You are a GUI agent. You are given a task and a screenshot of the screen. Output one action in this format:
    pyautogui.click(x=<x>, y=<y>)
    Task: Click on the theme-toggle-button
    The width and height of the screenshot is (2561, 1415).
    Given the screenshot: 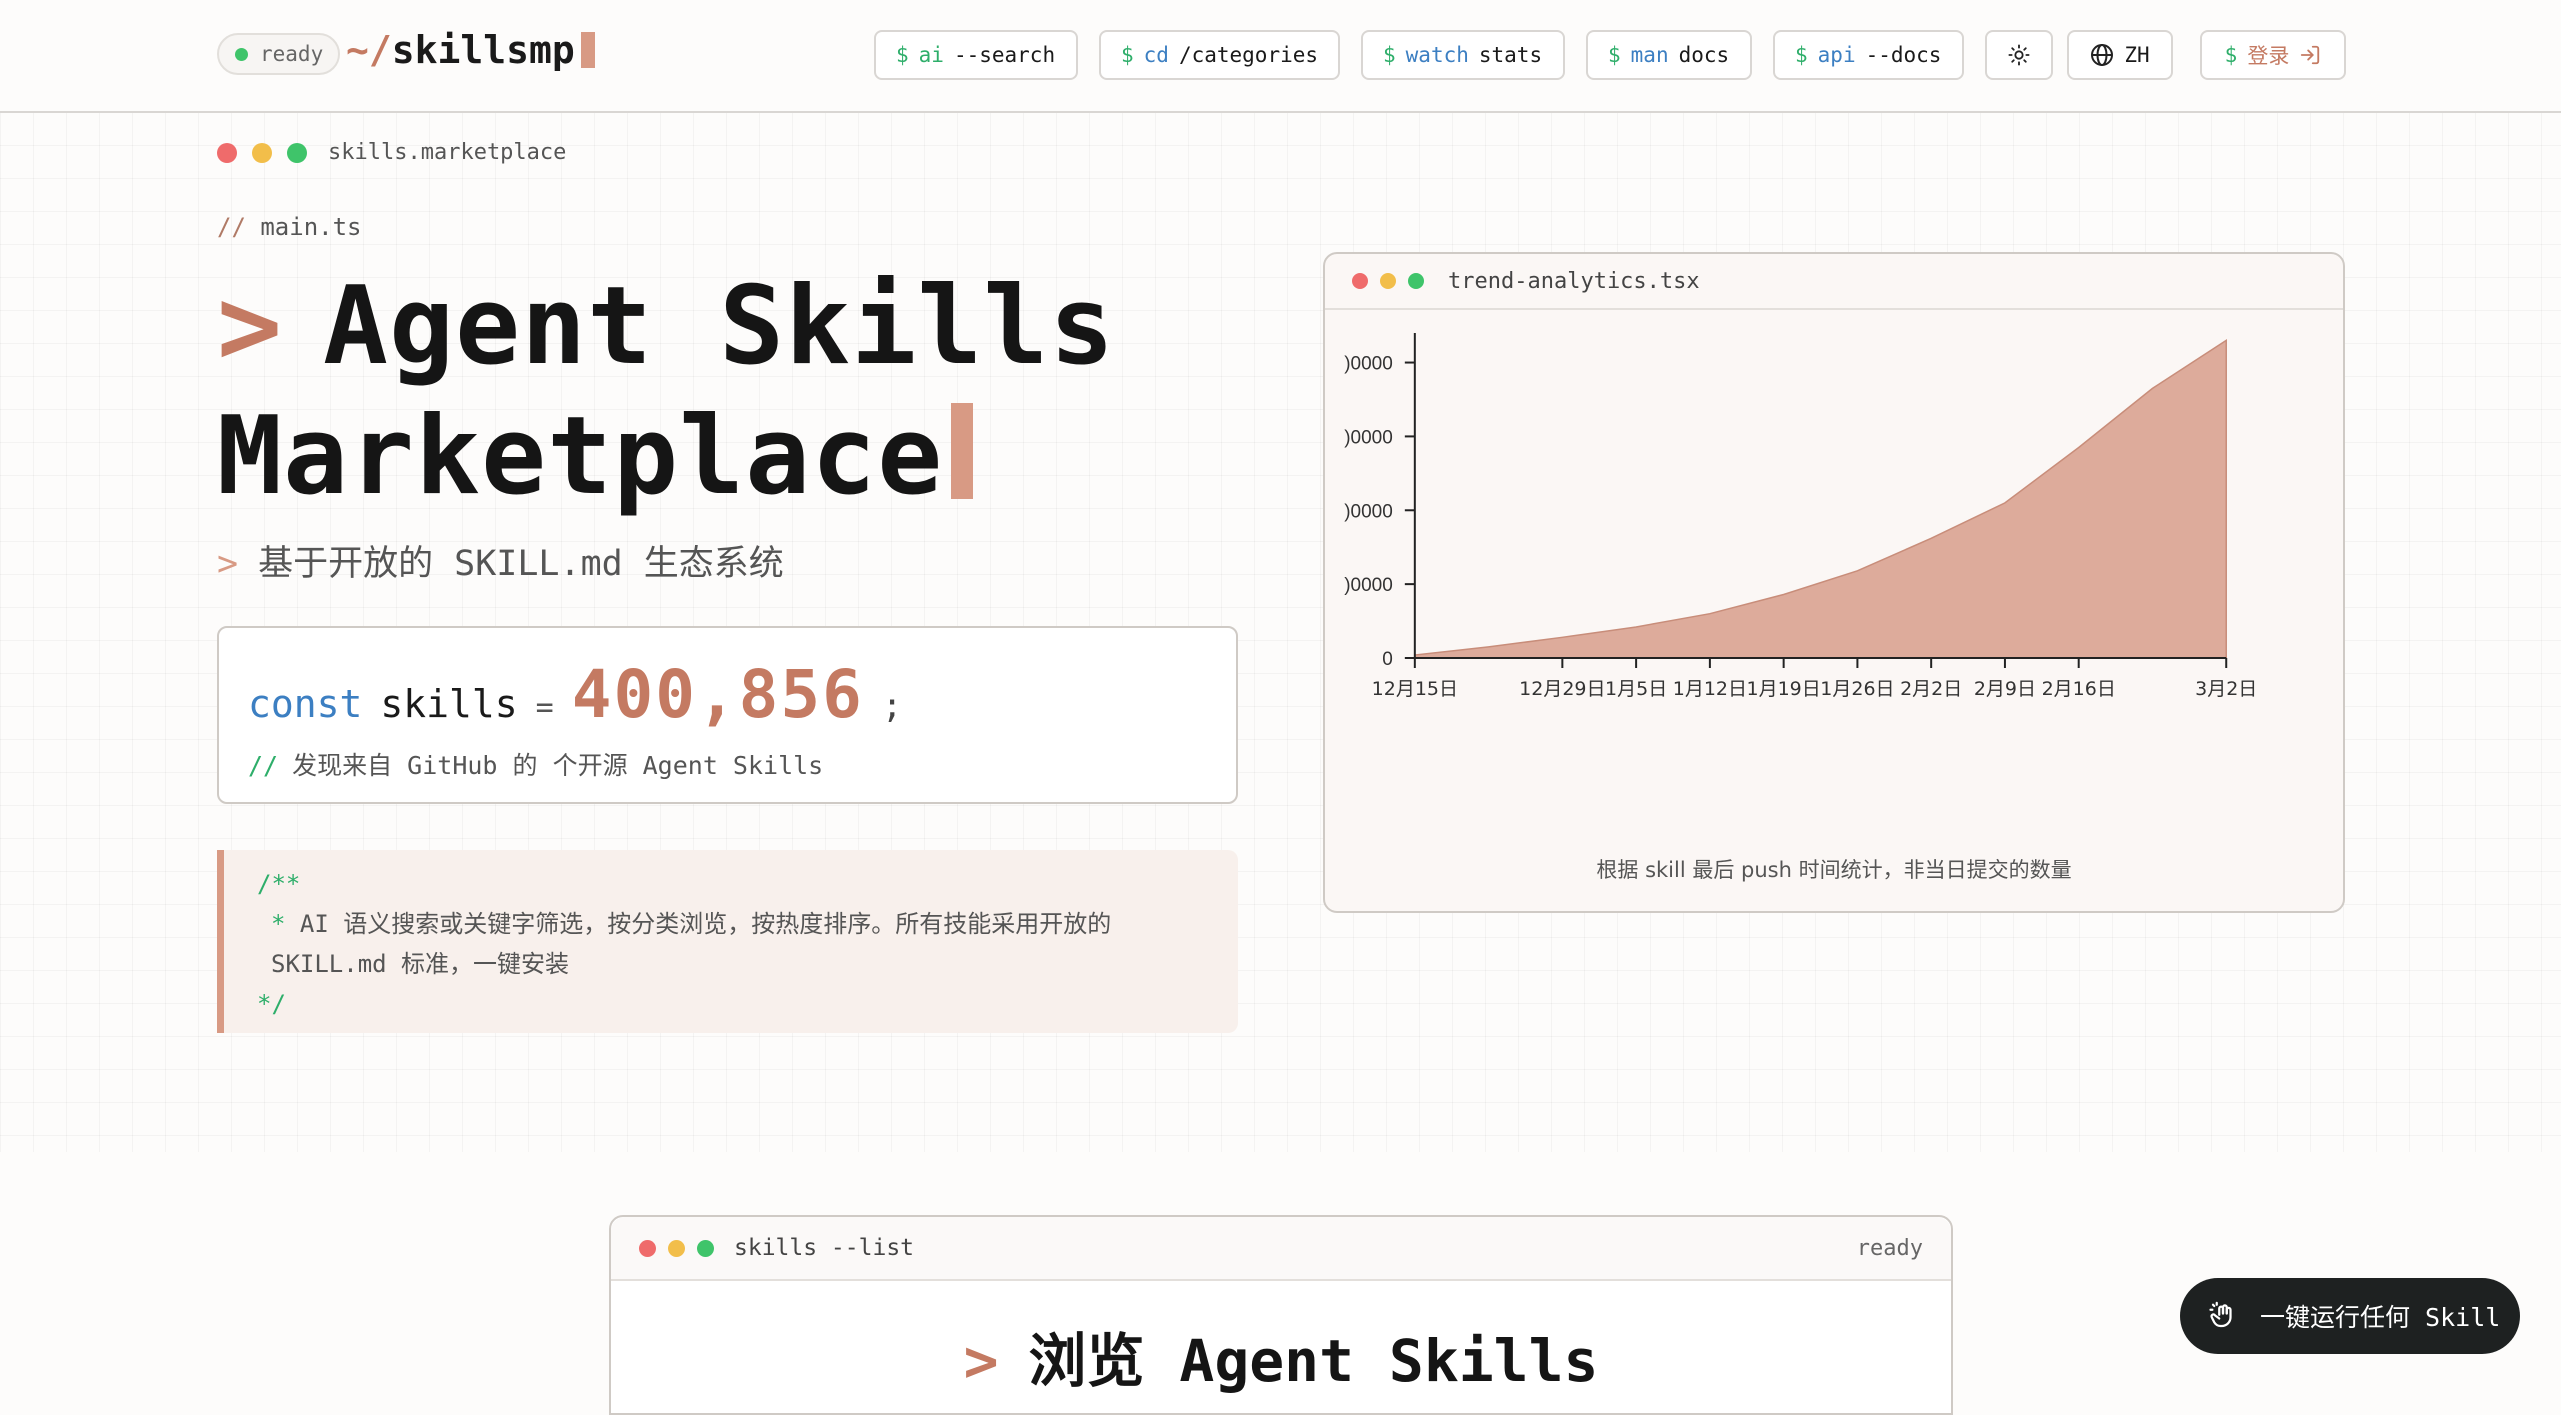 What is the action you would take?
    pyautogui.click(x=2019, y=55)
    